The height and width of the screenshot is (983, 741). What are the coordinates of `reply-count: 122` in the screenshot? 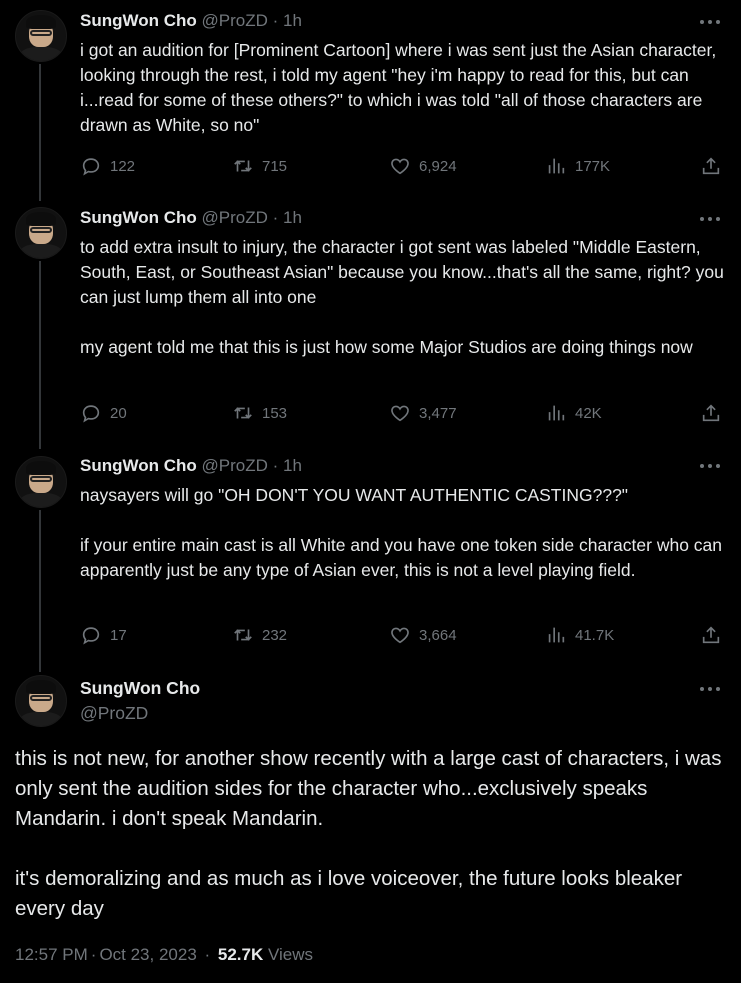 It's located at (123, 166).